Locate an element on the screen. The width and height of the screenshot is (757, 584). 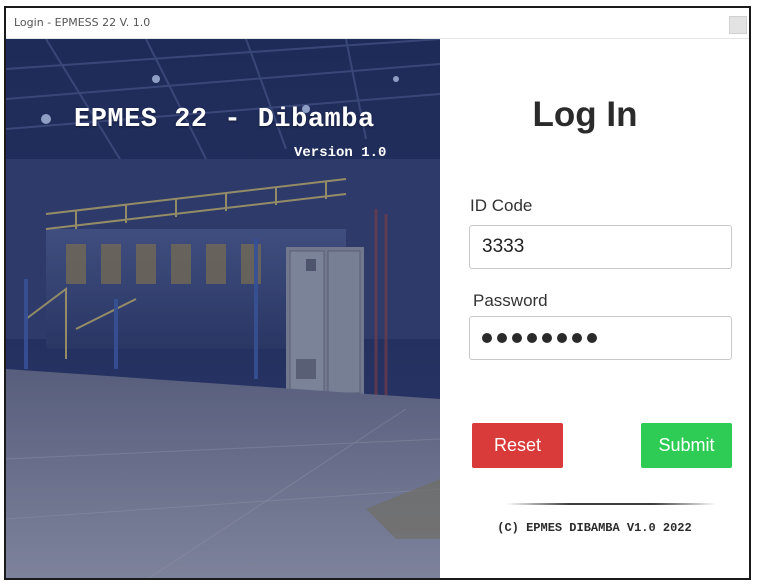
password-mask is located at coordinates (539, 338).